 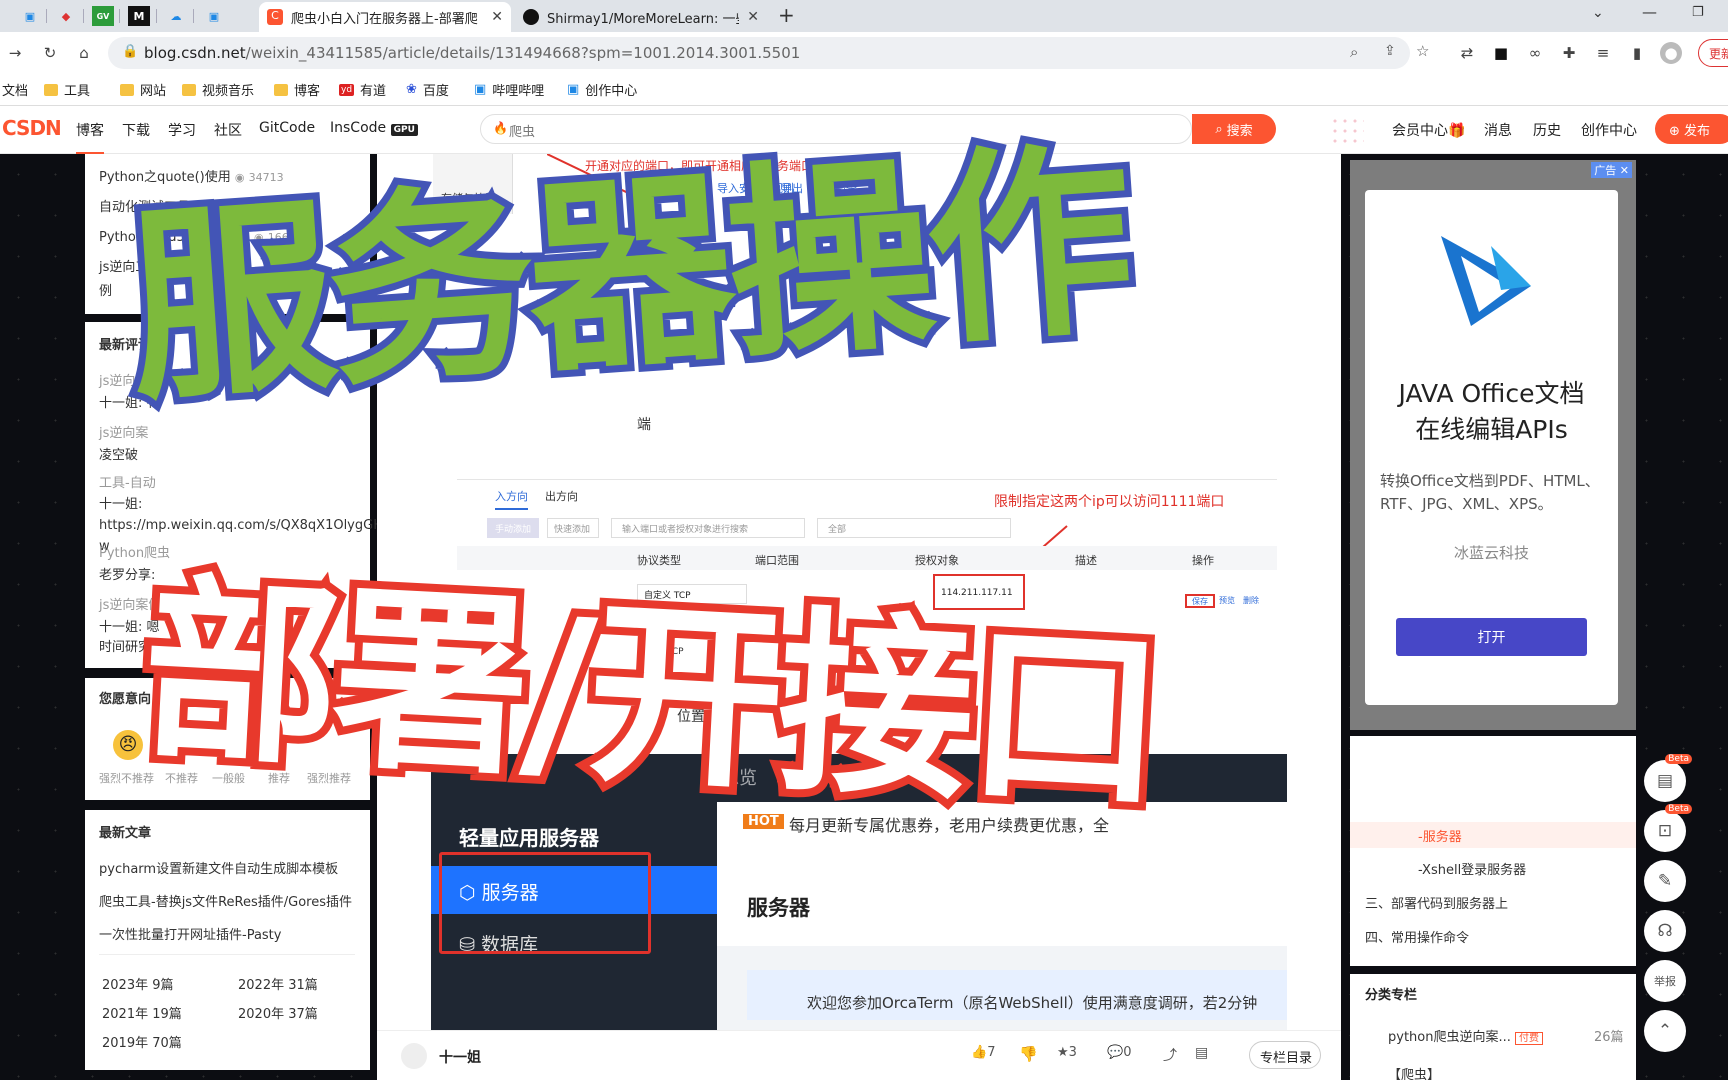 I want to click on author-avatar, so click(x=414, y=1056).